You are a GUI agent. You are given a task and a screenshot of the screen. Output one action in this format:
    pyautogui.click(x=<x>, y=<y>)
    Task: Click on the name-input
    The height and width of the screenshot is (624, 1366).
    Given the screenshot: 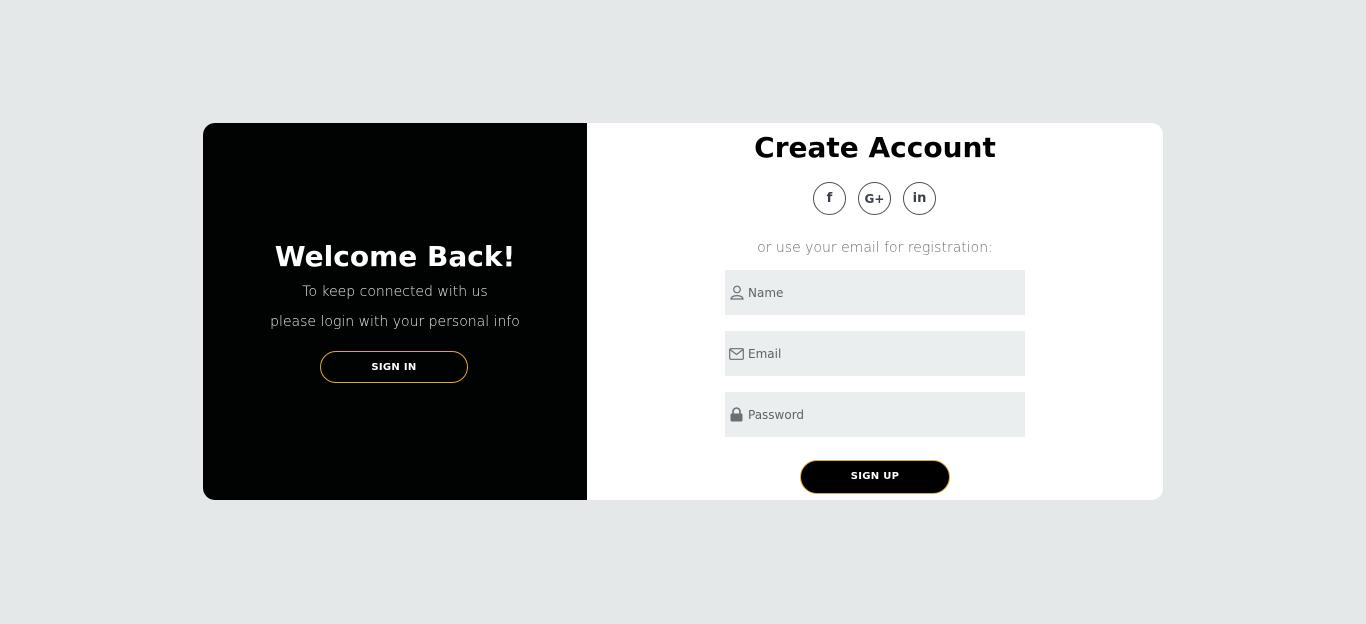 What is the action you would take?
    pyautogui.click(x=878, y=292)
    